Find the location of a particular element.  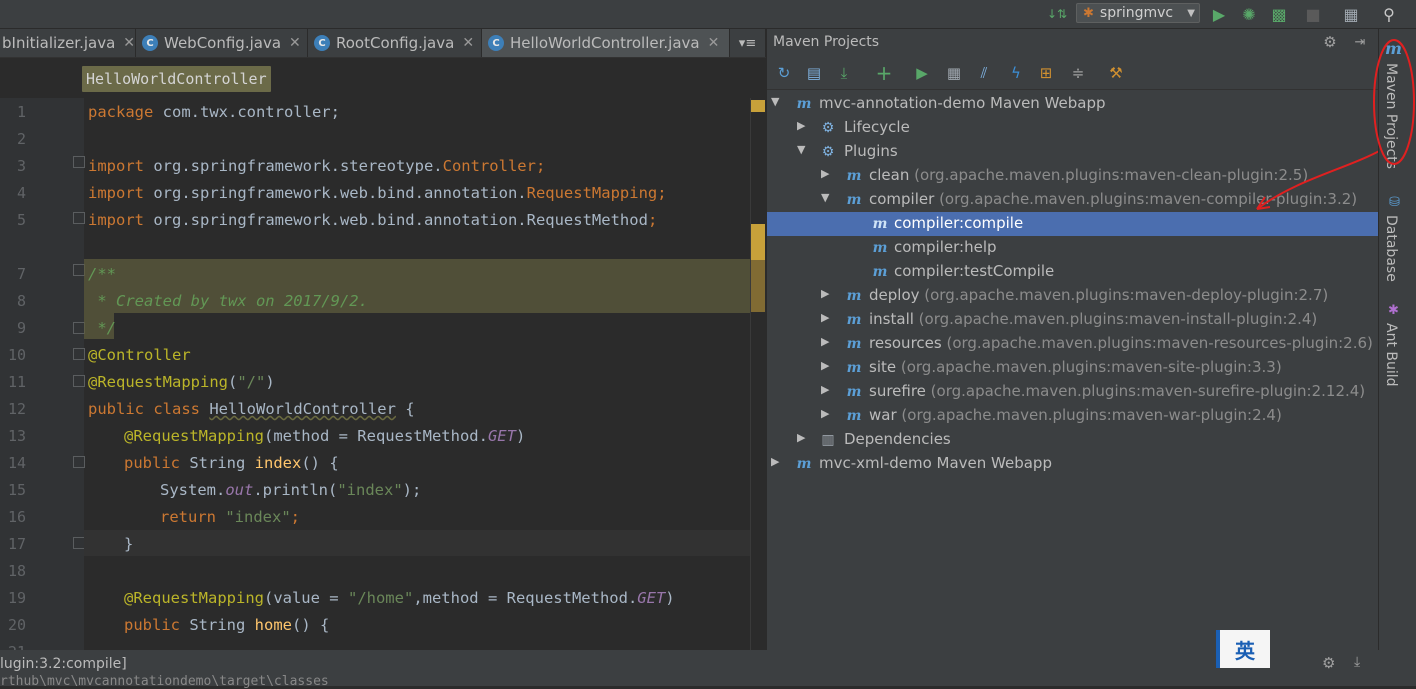

line-number: 14 is located at coordinates (16, 463).